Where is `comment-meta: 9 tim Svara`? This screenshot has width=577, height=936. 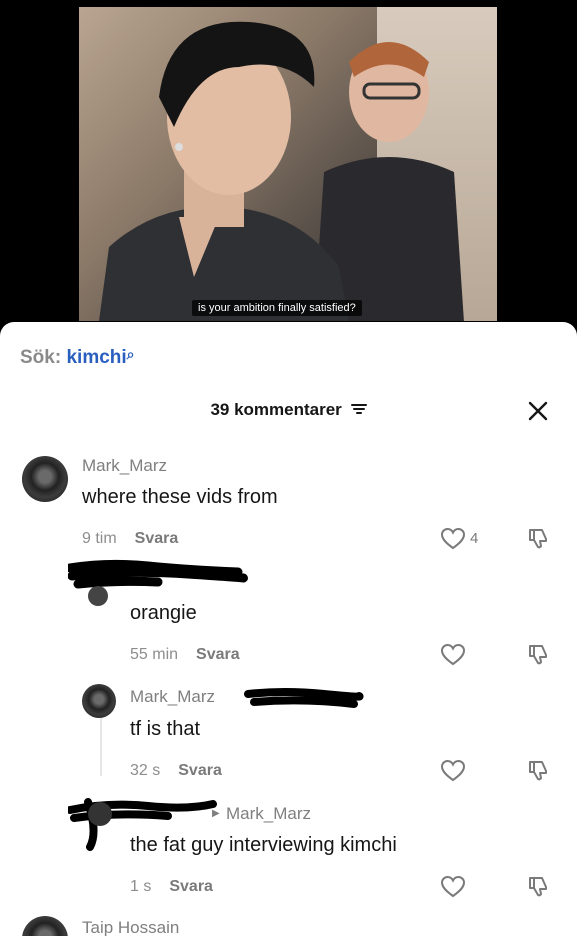
comment-meta: 9 tim Svara is located at coordinates (130, 539).